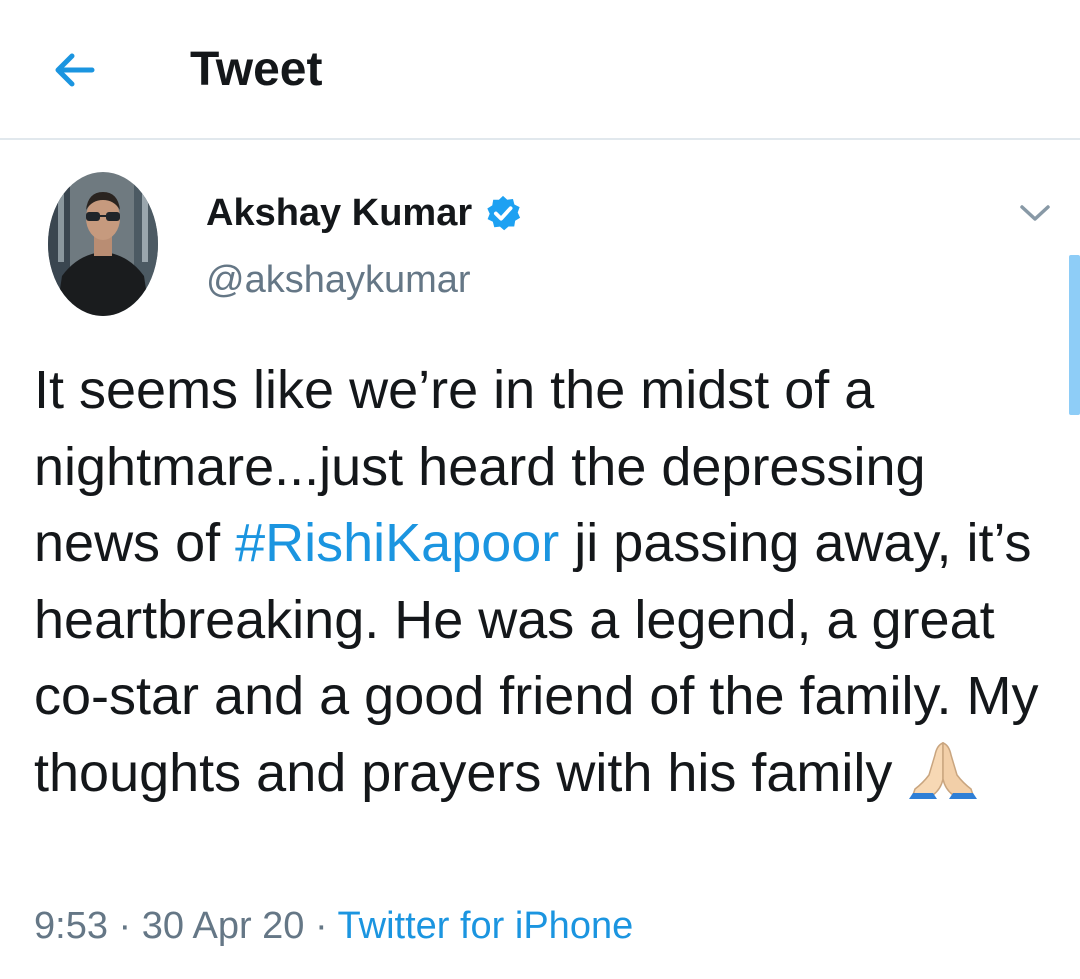 This screenshot has height=979, width=1080. I want to click on tweet-date: 30 Apr 20, so click(223, 926).